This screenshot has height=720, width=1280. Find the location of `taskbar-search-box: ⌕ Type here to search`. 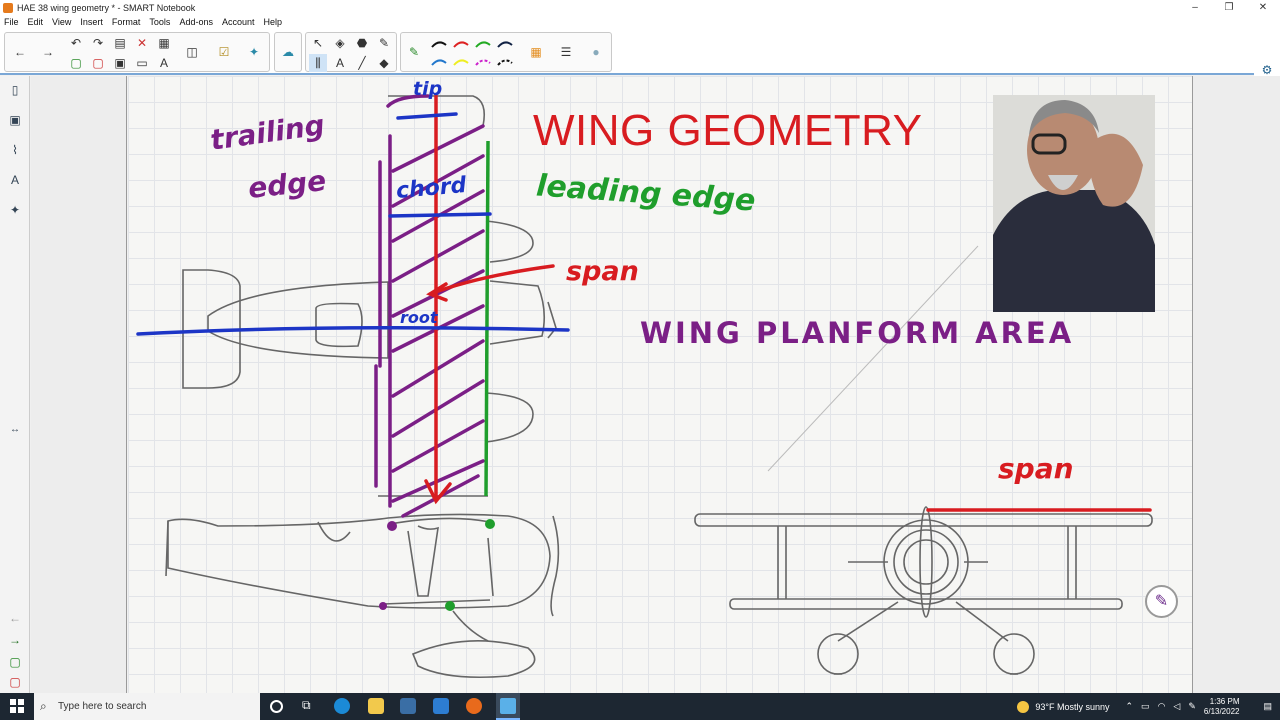

taskbar-search-box: ⌕ Type here to search is located at coordinates (147, 706).